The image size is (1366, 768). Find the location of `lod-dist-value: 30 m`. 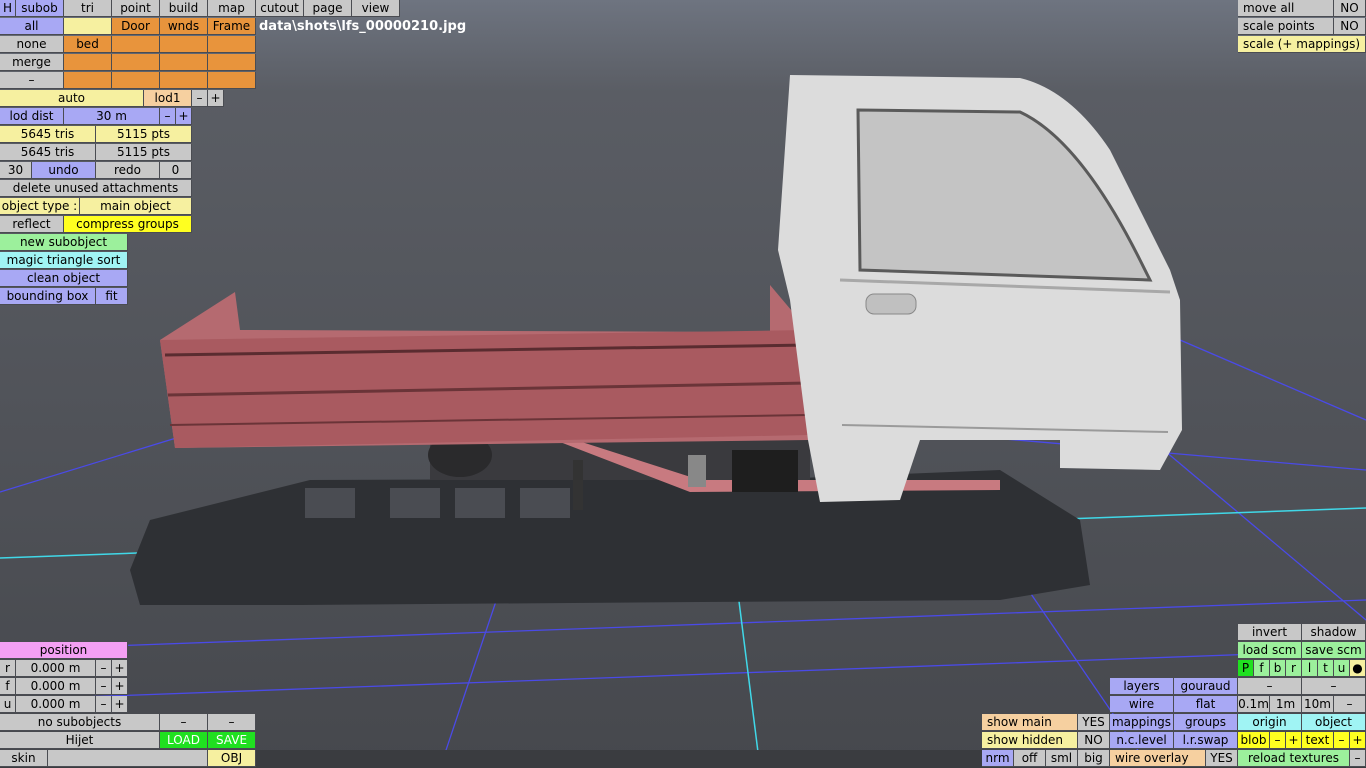

lod-dist-value: 30 m is located at coordinates (112, 116).